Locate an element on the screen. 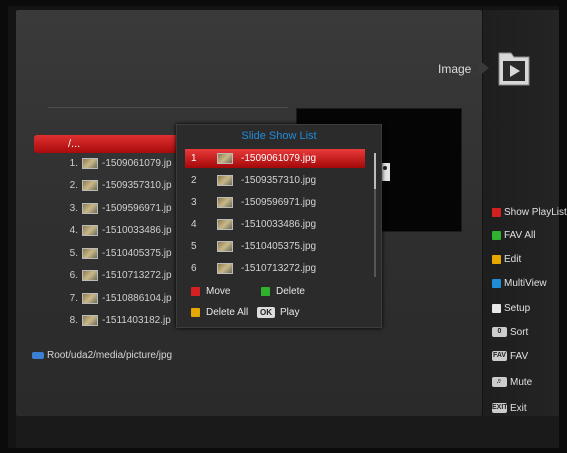 The width and height of the screenshot is (567, 453). file-row: 2. -1509357310.jp is located at coordinates (111, 186).